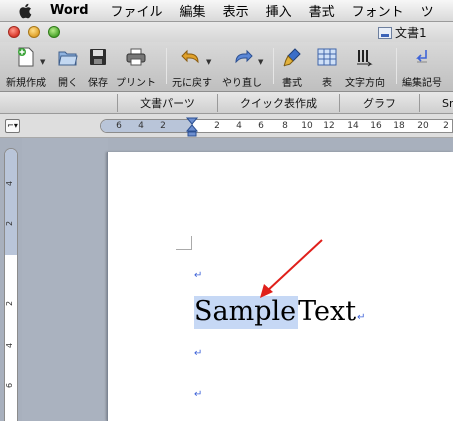 This screenshot has height=421, width=453. I want to click on text-direction-icon, so click(365, 57).